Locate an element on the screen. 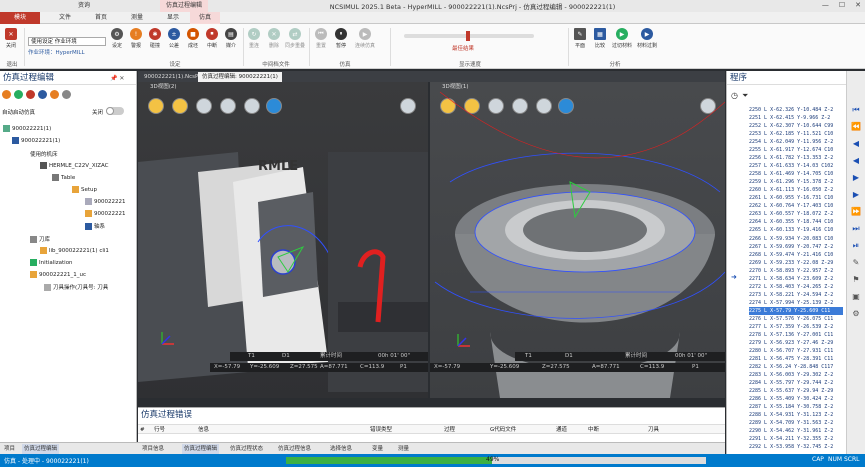 This screenshot has height=467, width=865. nc-code-line: 2272 L X-58.403 Y-24.265 Z-2 is located at coordinates (796, 287).